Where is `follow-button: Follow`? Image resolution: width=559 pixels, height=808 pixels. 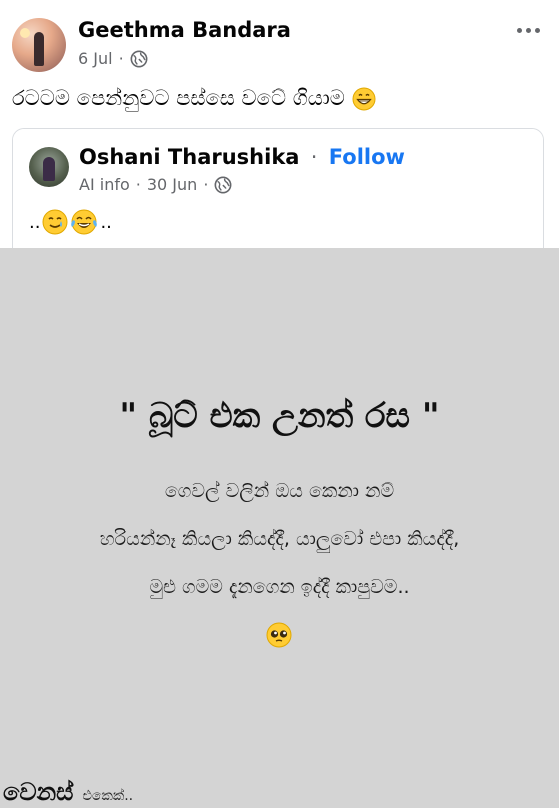
follow-button: Follow is located at coordinates (367, 157).